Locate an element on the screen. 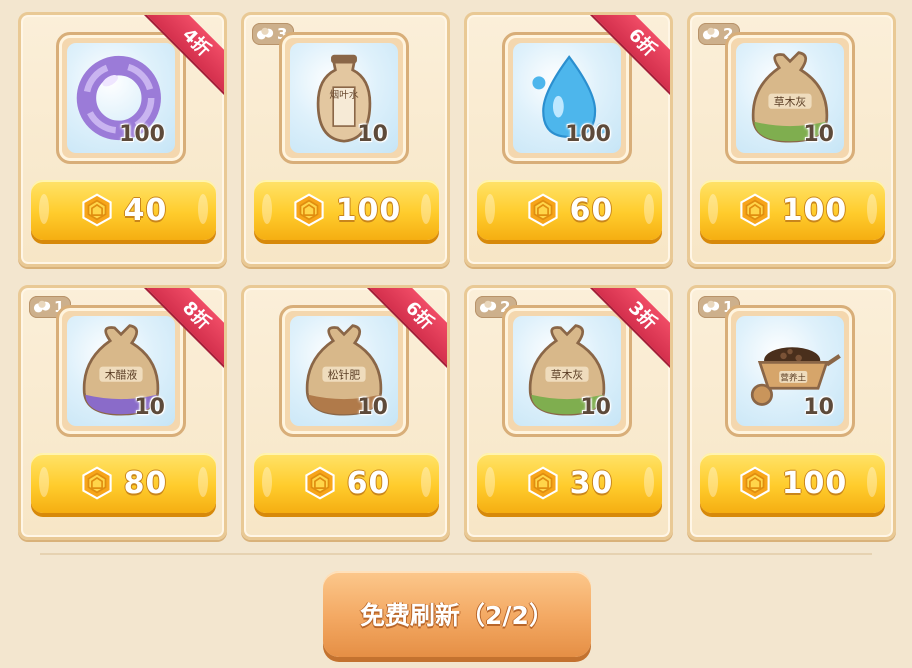 This screenshot has width=912, height=668. shop-card-plant-ash: 2 草木灰 10 100 is located at coordinates (791, 139).